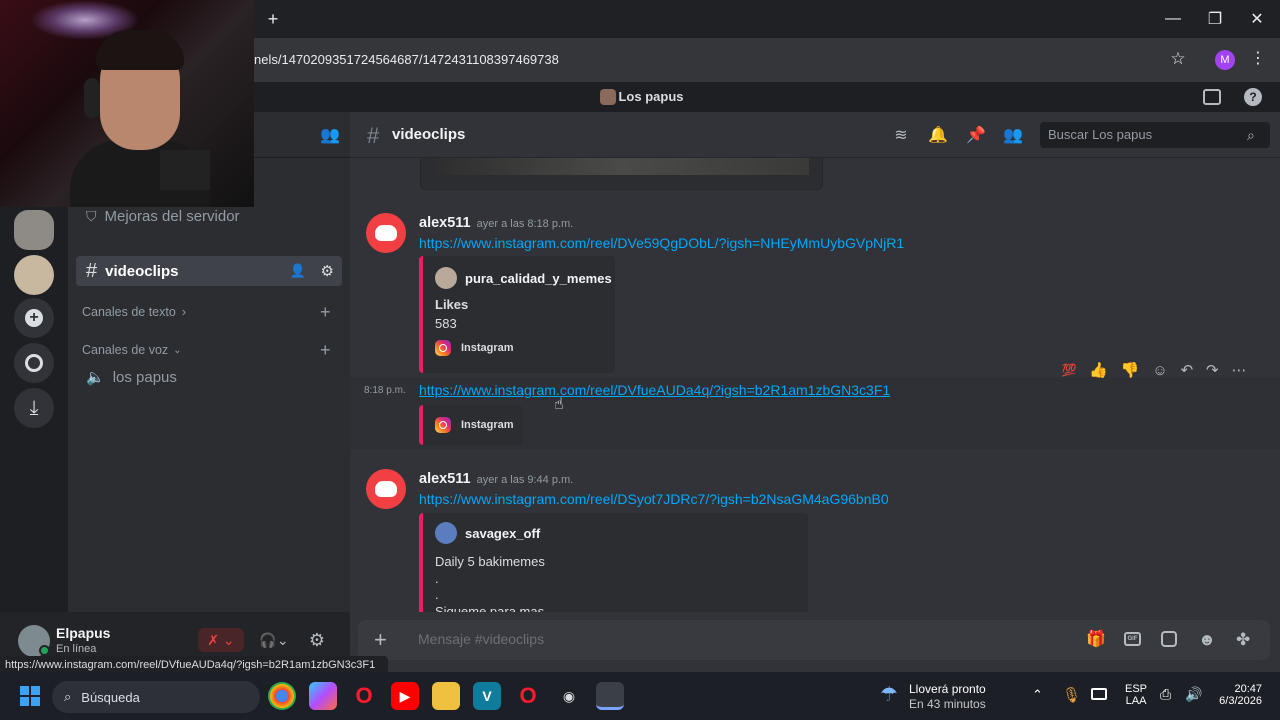  I want to click on add-server-icon: +, so click(34, 318).